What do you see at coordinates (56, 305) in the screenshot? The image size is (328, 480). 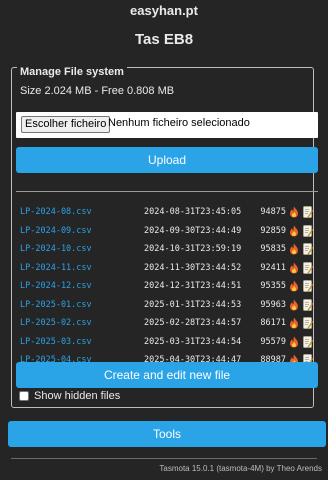 I see `file-name-link: LP-2025-01.csv` at bounding box center [56, 305].